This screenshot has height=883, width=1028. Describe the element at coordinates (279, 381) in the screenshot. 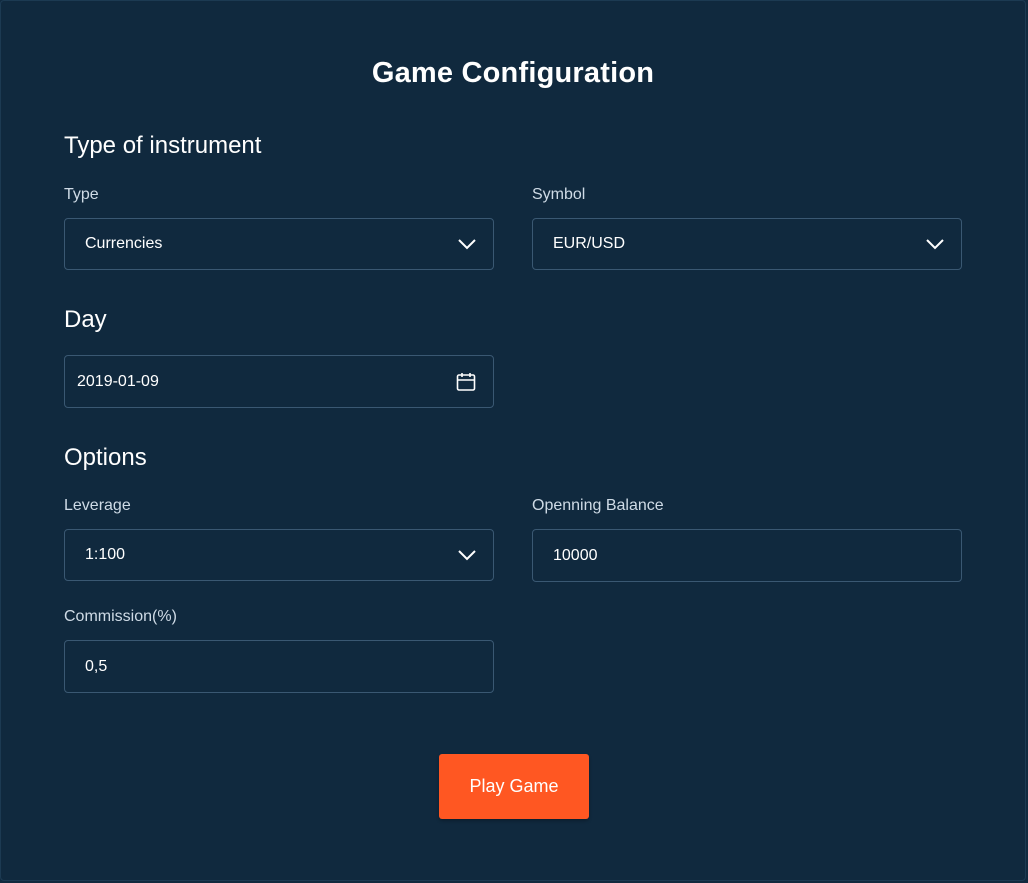

I see `date-input: 2019-01-09` at that location.